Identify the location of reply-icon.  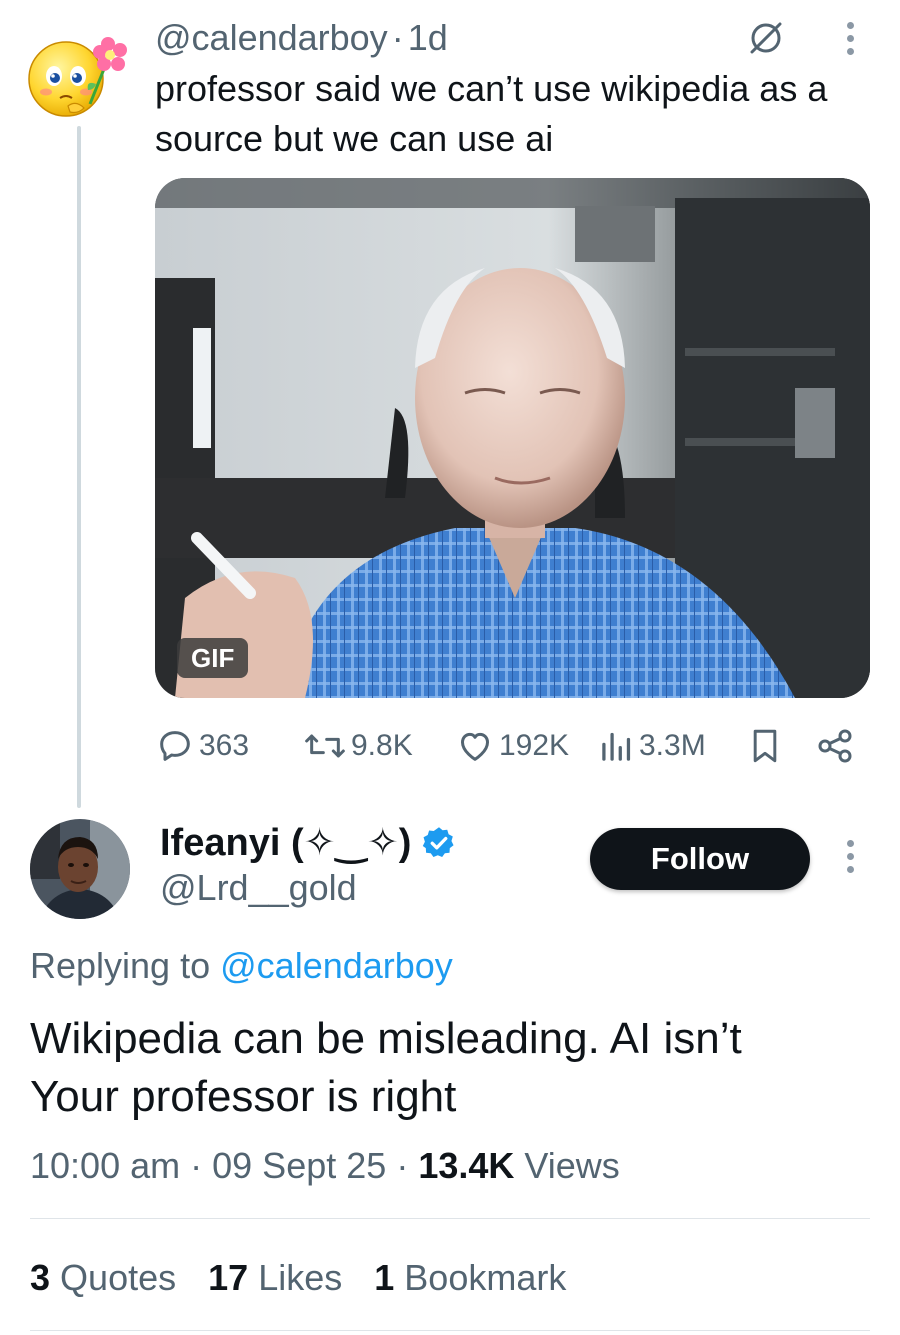
(175, 746).